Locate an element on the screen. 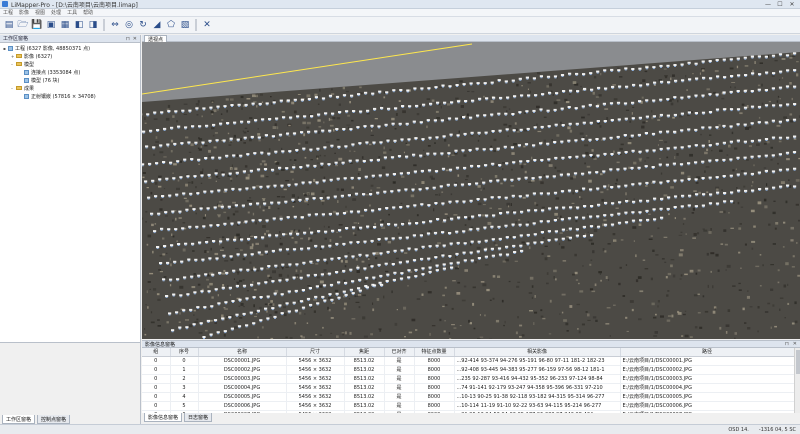  tilt-icon: ◢ is located at coordinates (157, 25).